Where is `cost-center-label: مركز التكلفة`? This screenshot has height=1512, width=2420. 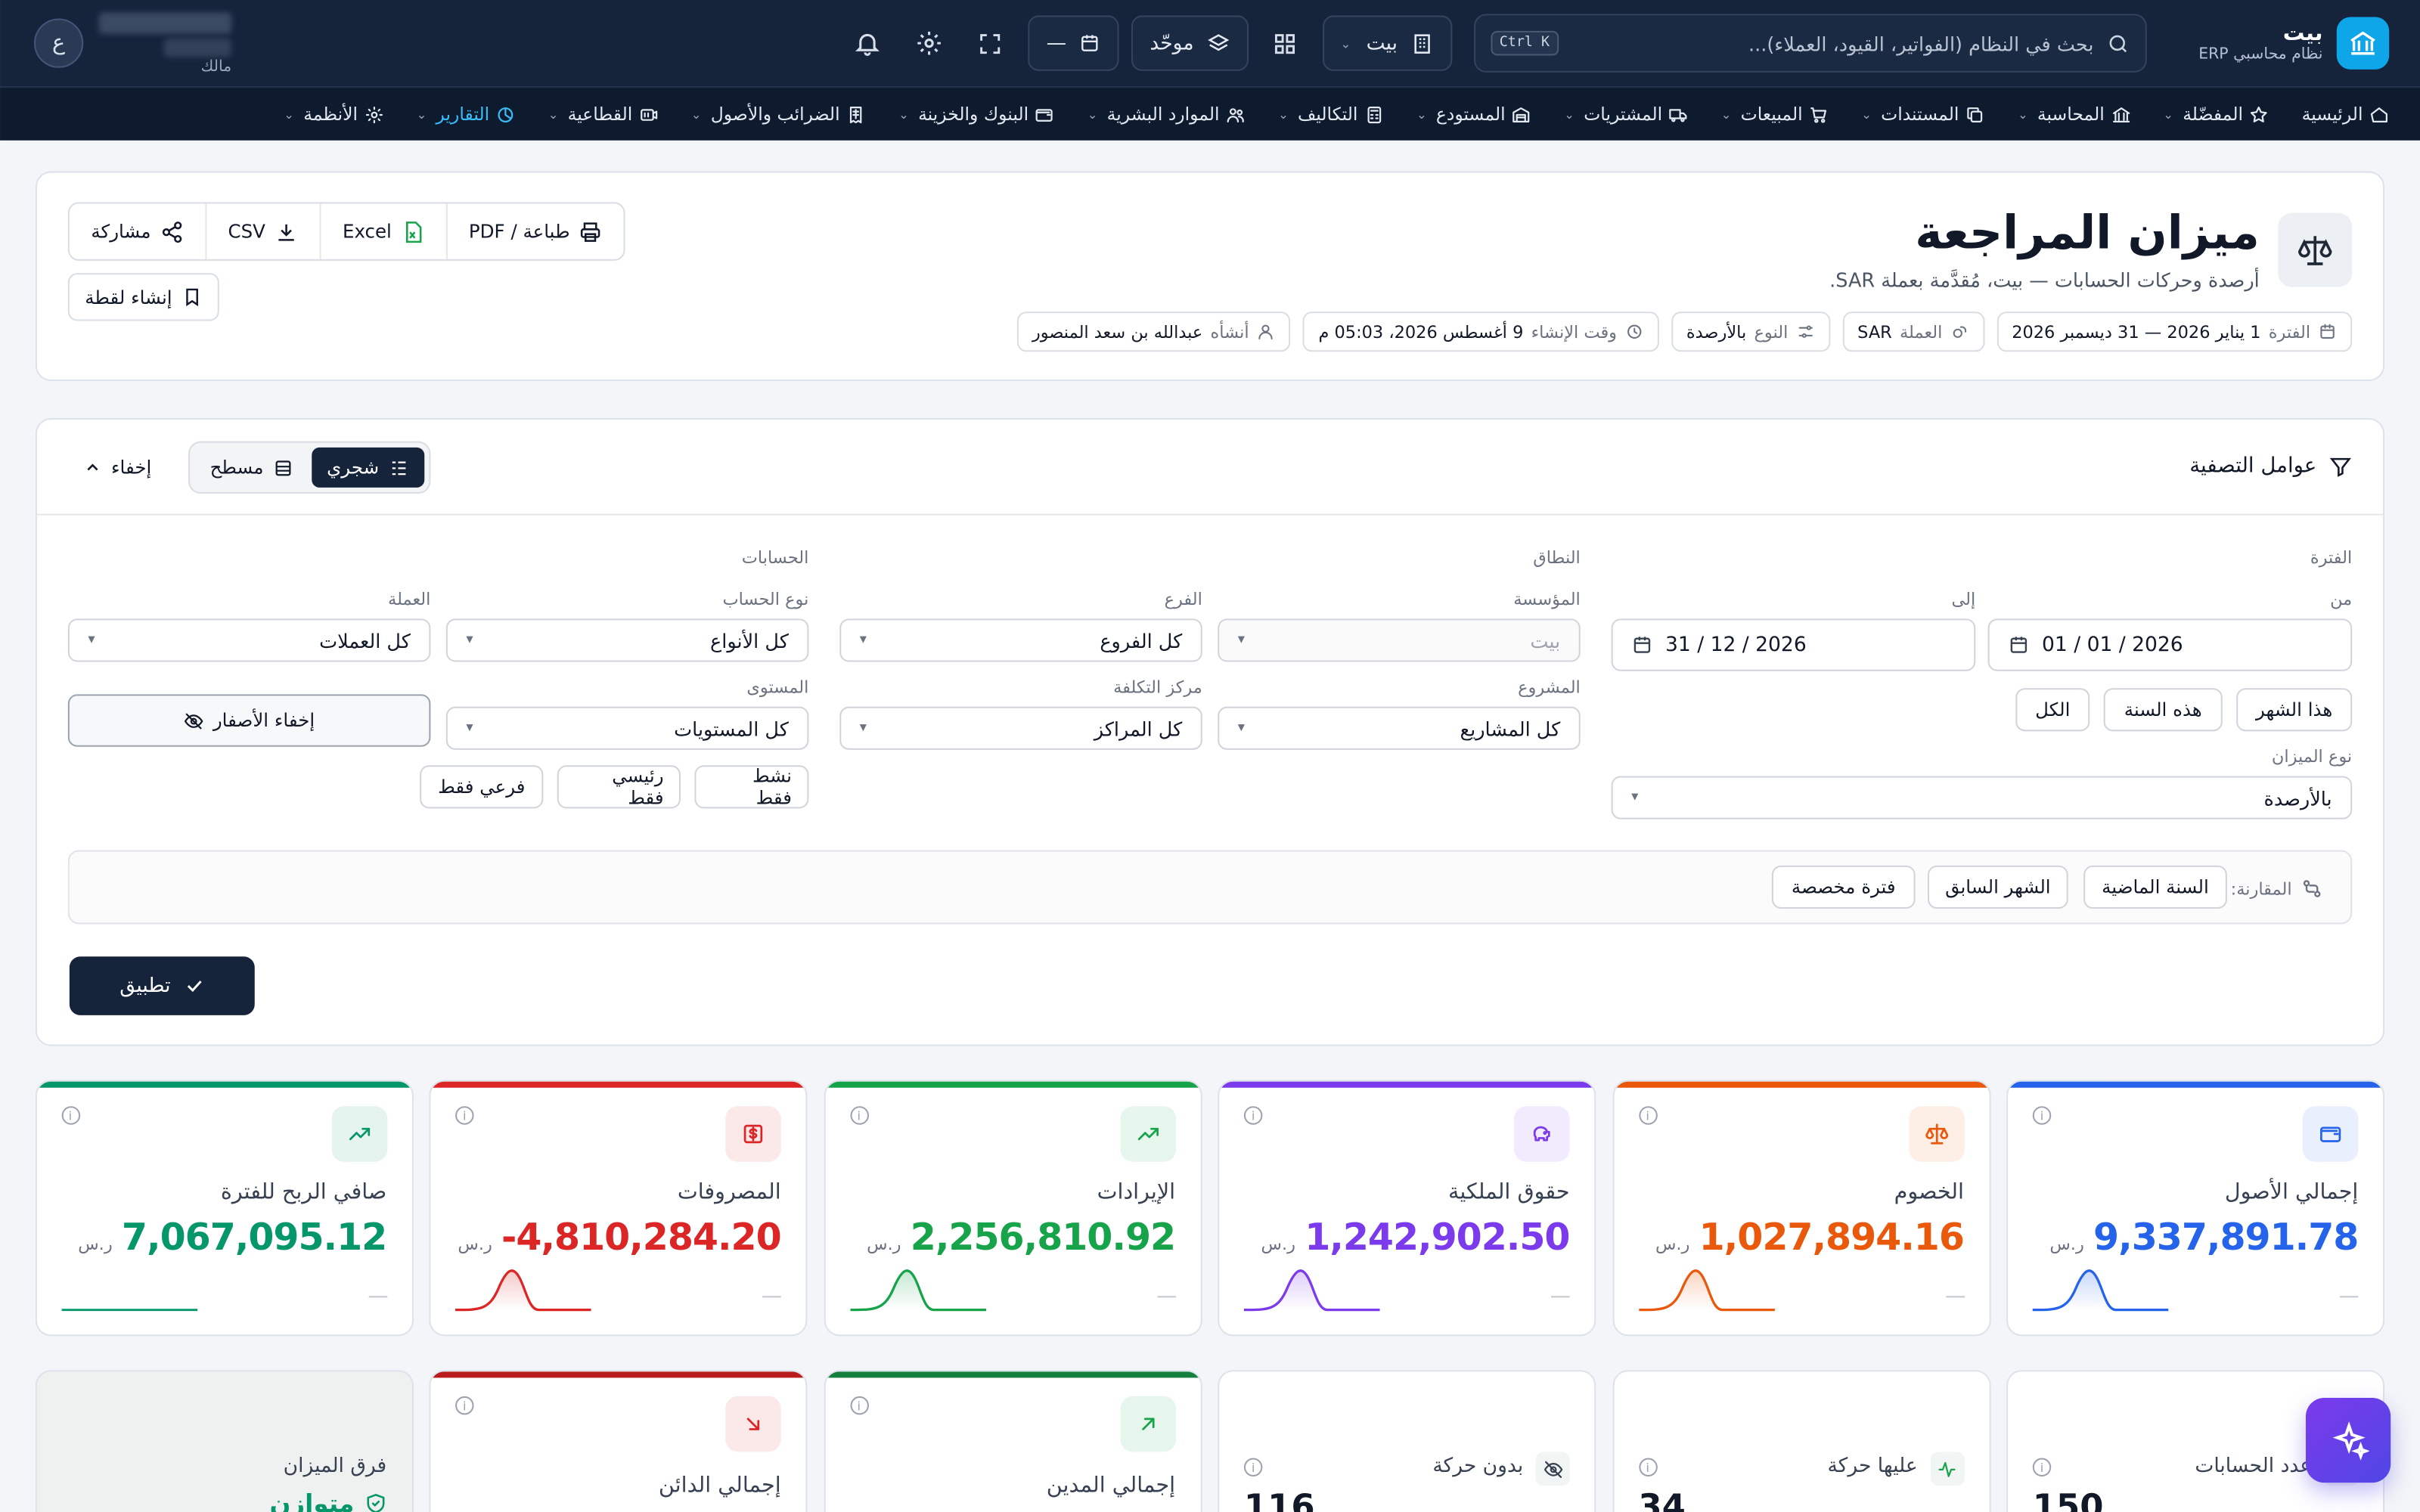
cost-center-label: مركز التكلفة is located at coordinates (1157, 687).